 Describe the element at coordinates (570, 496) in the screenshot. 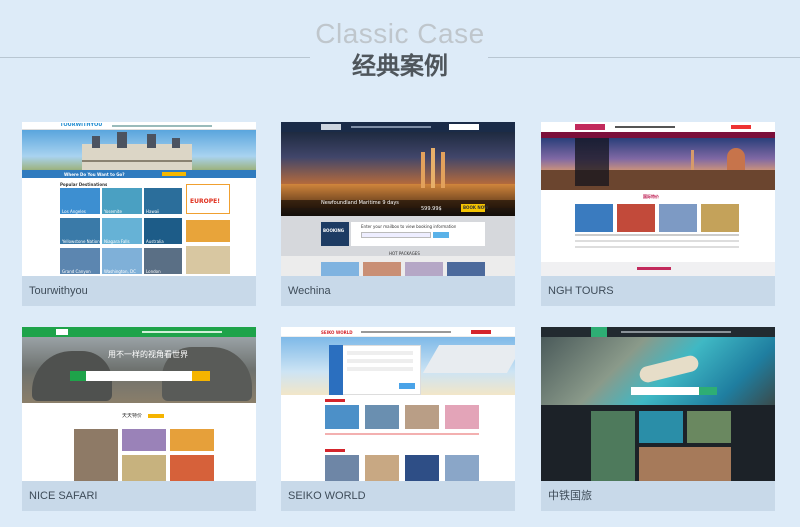

I see `case-name: 中铁国旅` at that location.